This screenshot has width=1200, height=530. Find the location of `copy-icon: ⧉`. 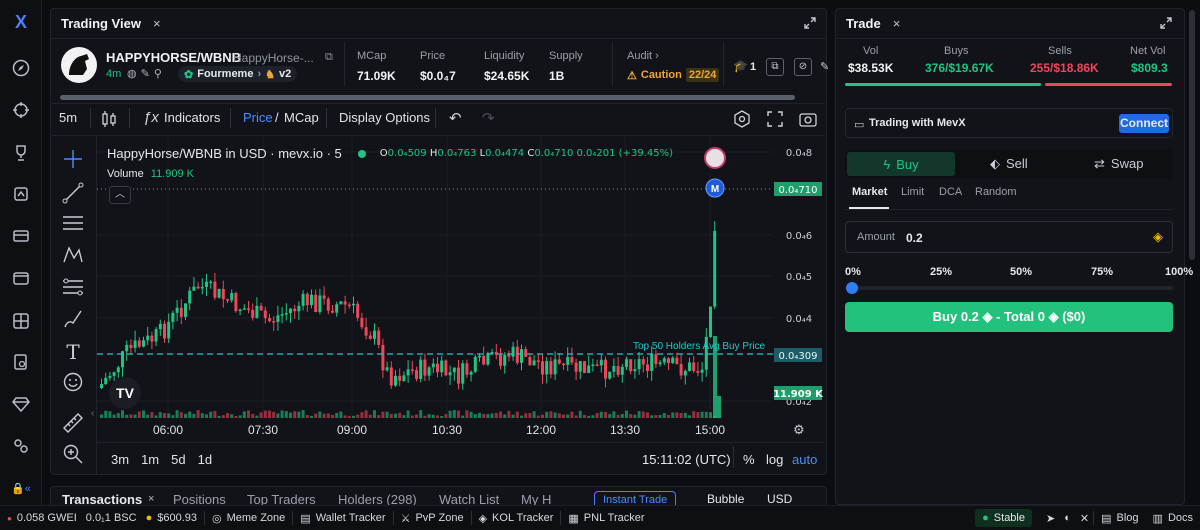

copy-icon: ⧉ is located at coordinates (329, 57).